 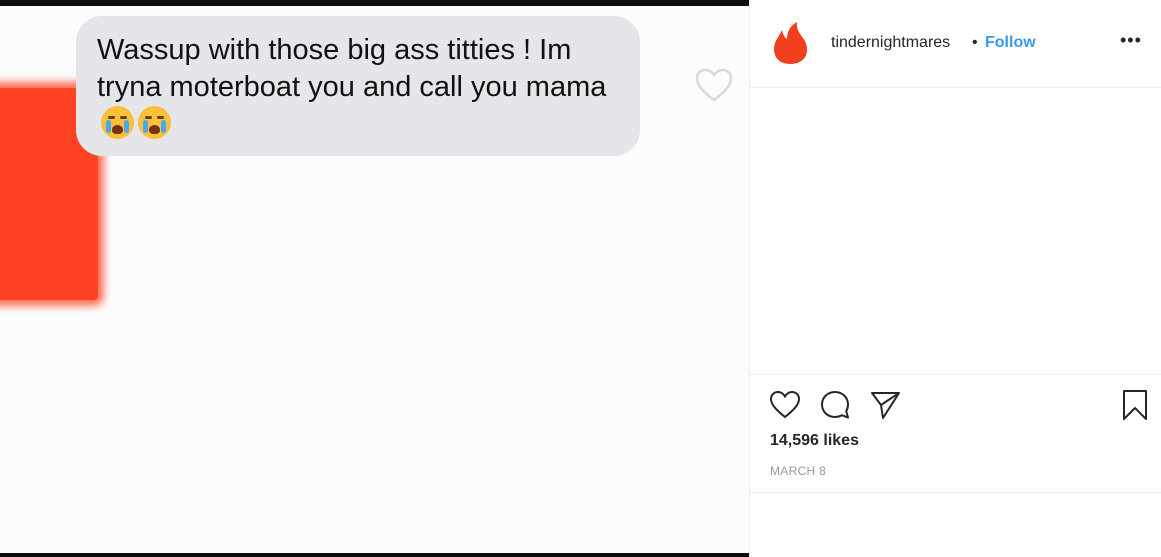 I want to click on heart-icon, so click(x=785, y=405).